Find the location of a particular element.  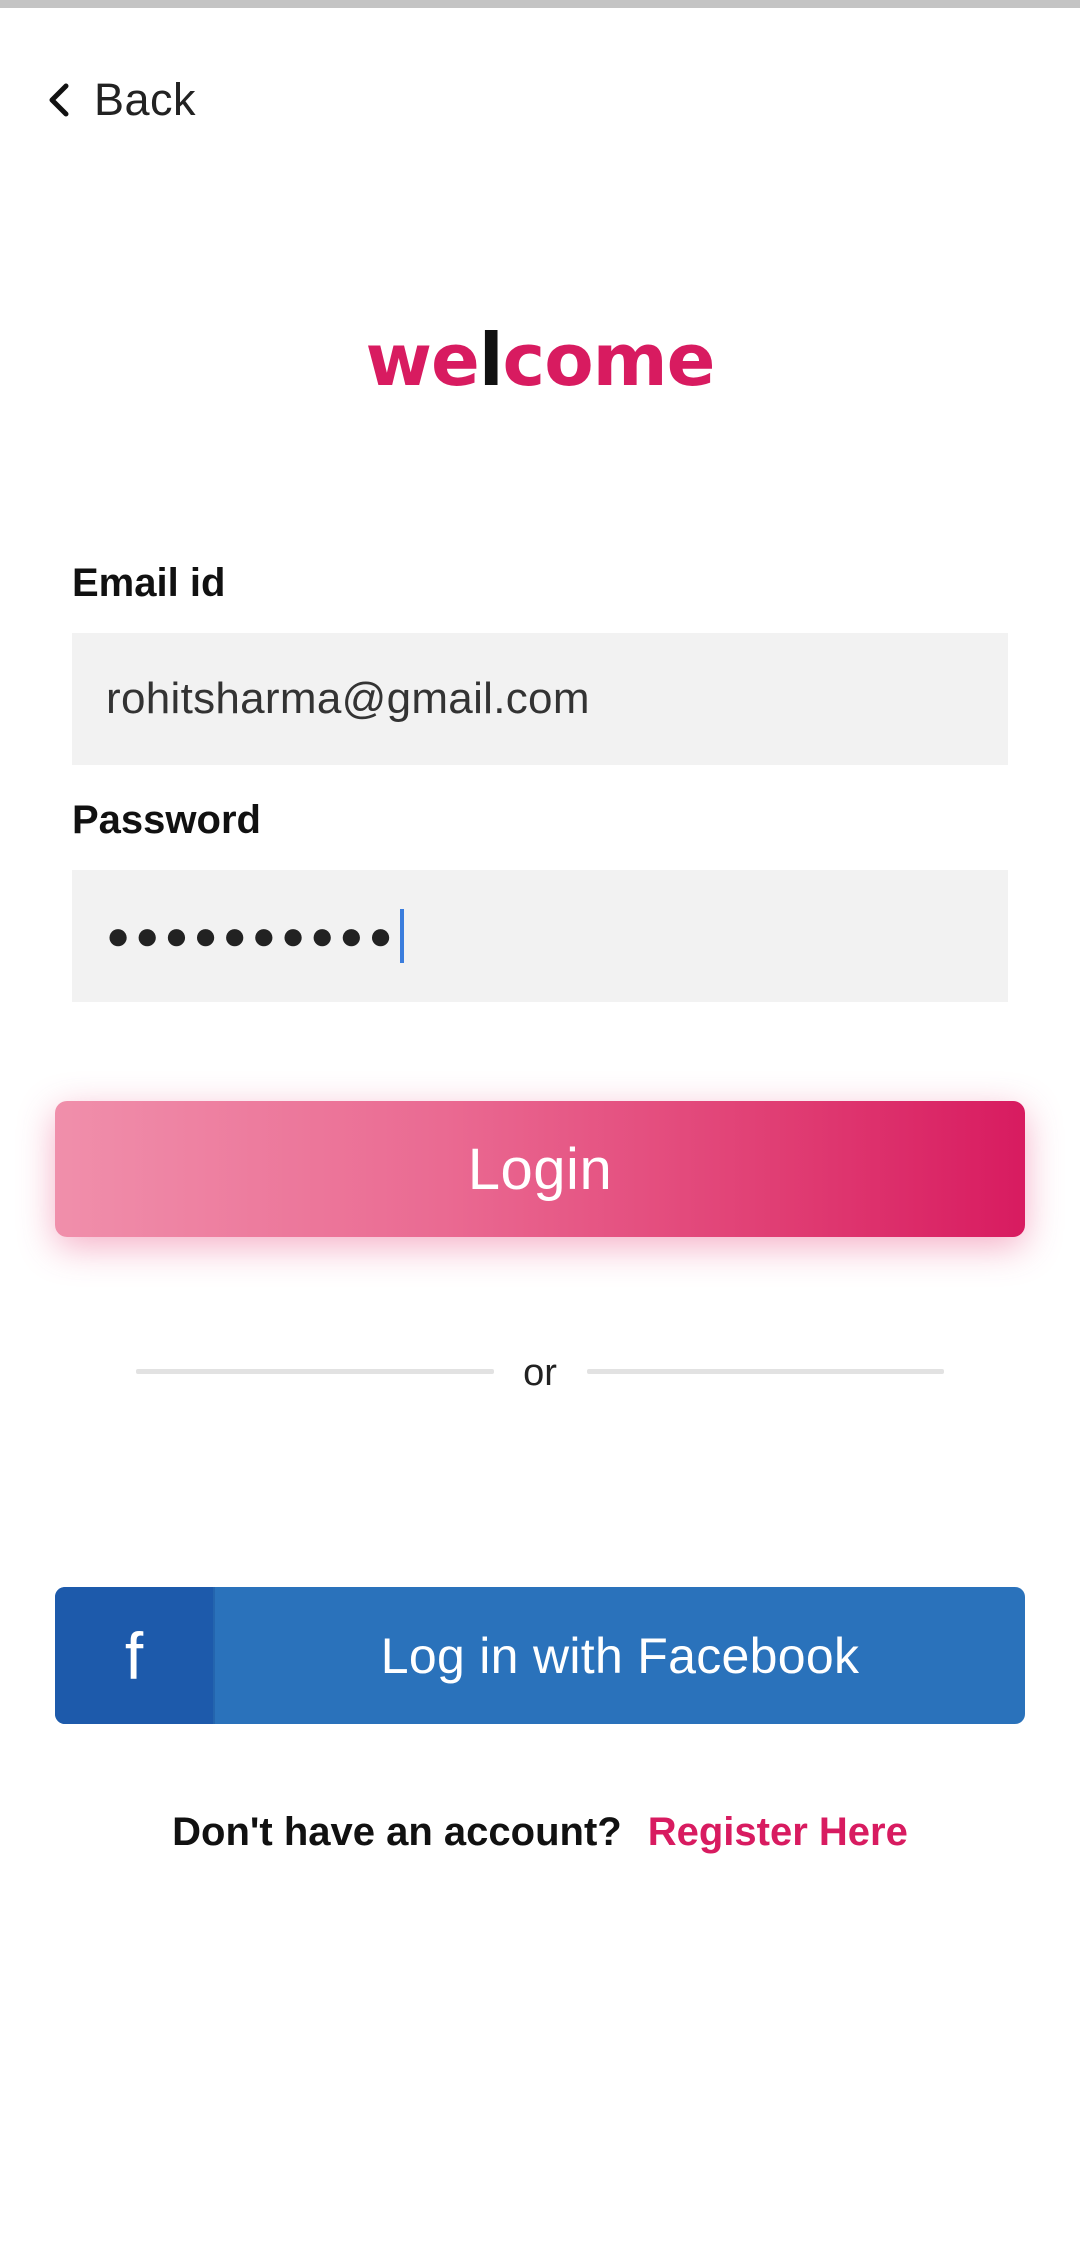

register-question: Don't have an account? is located at coordinates (397, 1832).